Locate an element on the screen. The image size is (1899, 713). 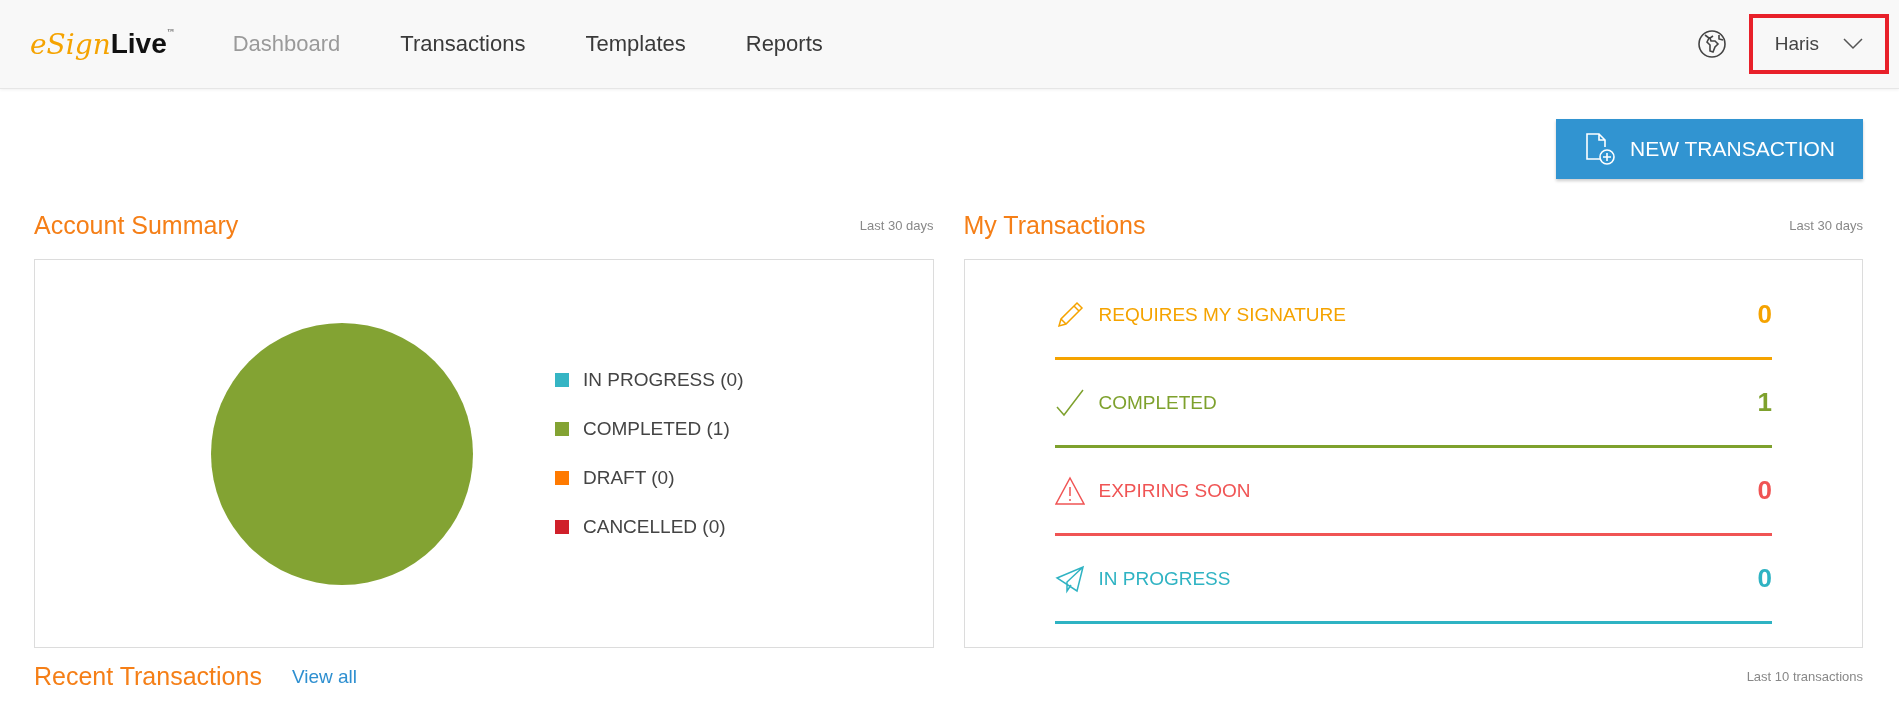
legend-label: IN PROGRESS (0) is located at coordinates (663, 380).